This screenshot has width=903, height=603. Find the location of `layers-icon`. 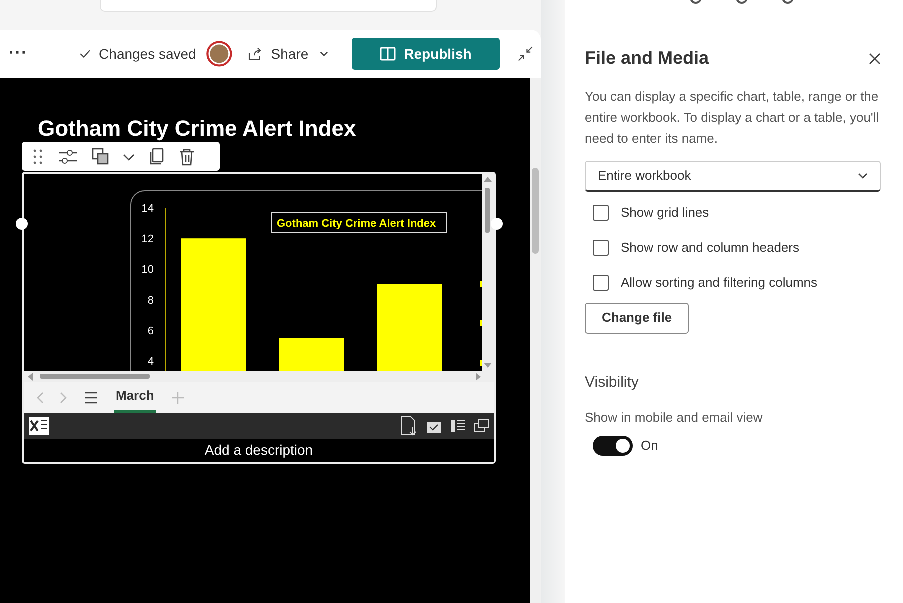

layers-icon is located at coordinates (100, 156).